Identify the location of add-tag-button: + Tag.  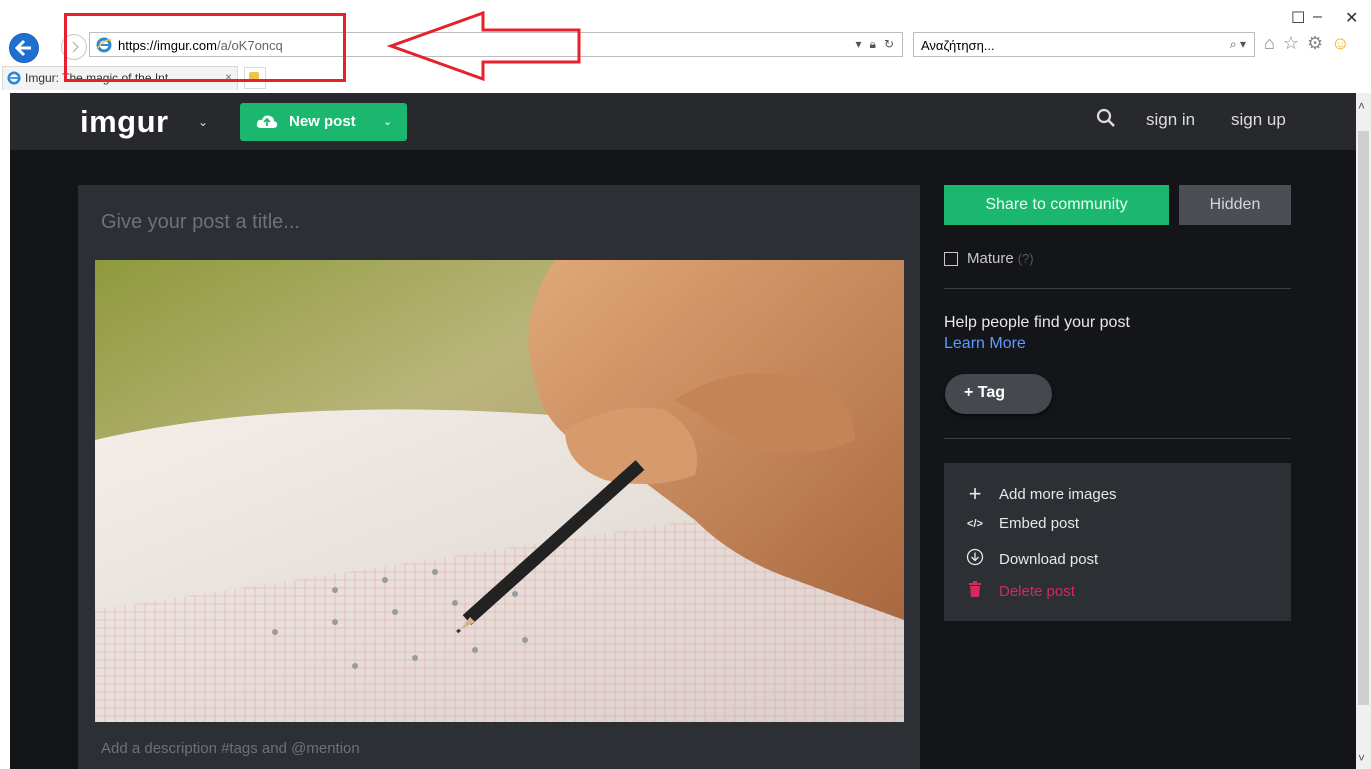
(998, 394).